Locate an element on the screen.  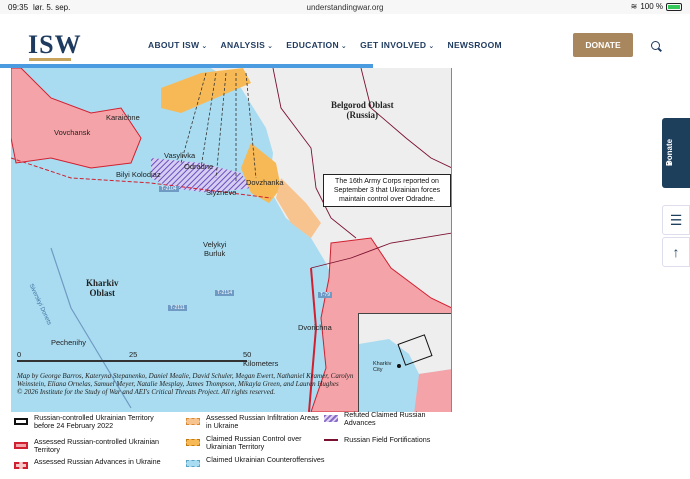
nav-get-involved-label: GET INVOLVED is located at coordinates (393, 45).